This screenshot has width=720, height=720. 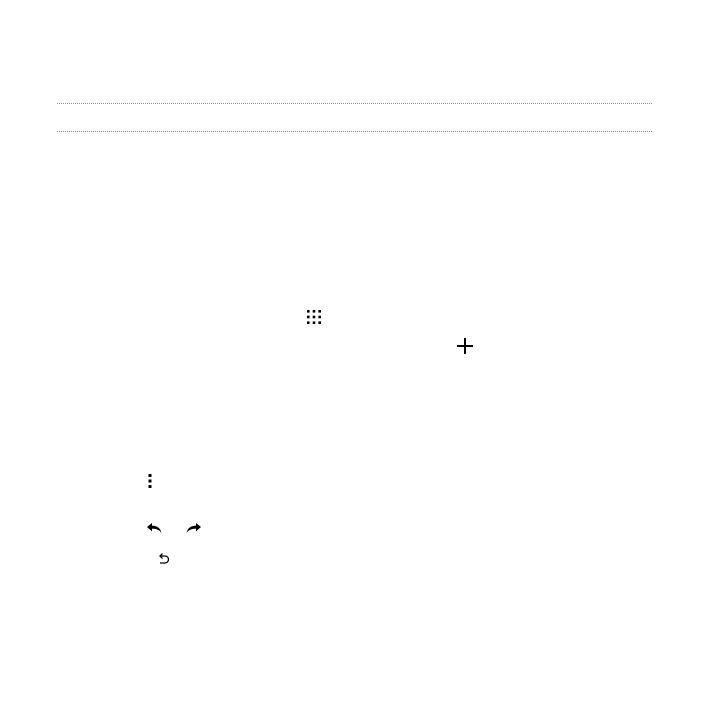 I want to click on plus-icon, so click(x=465, y=346).